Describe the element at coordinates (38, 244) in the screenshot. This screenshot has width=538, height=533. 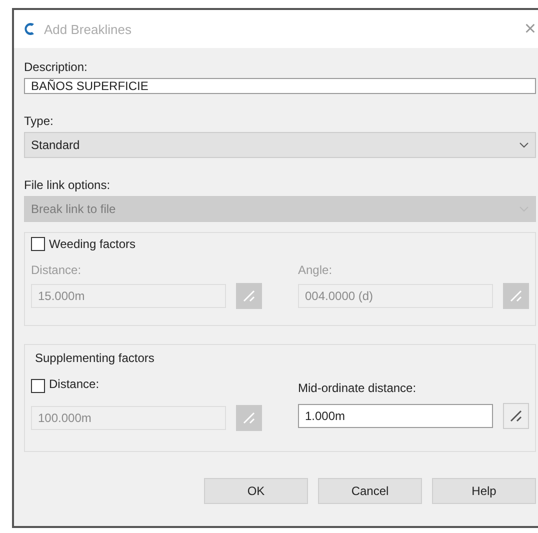
I see `weeding-checkbox` at that location.